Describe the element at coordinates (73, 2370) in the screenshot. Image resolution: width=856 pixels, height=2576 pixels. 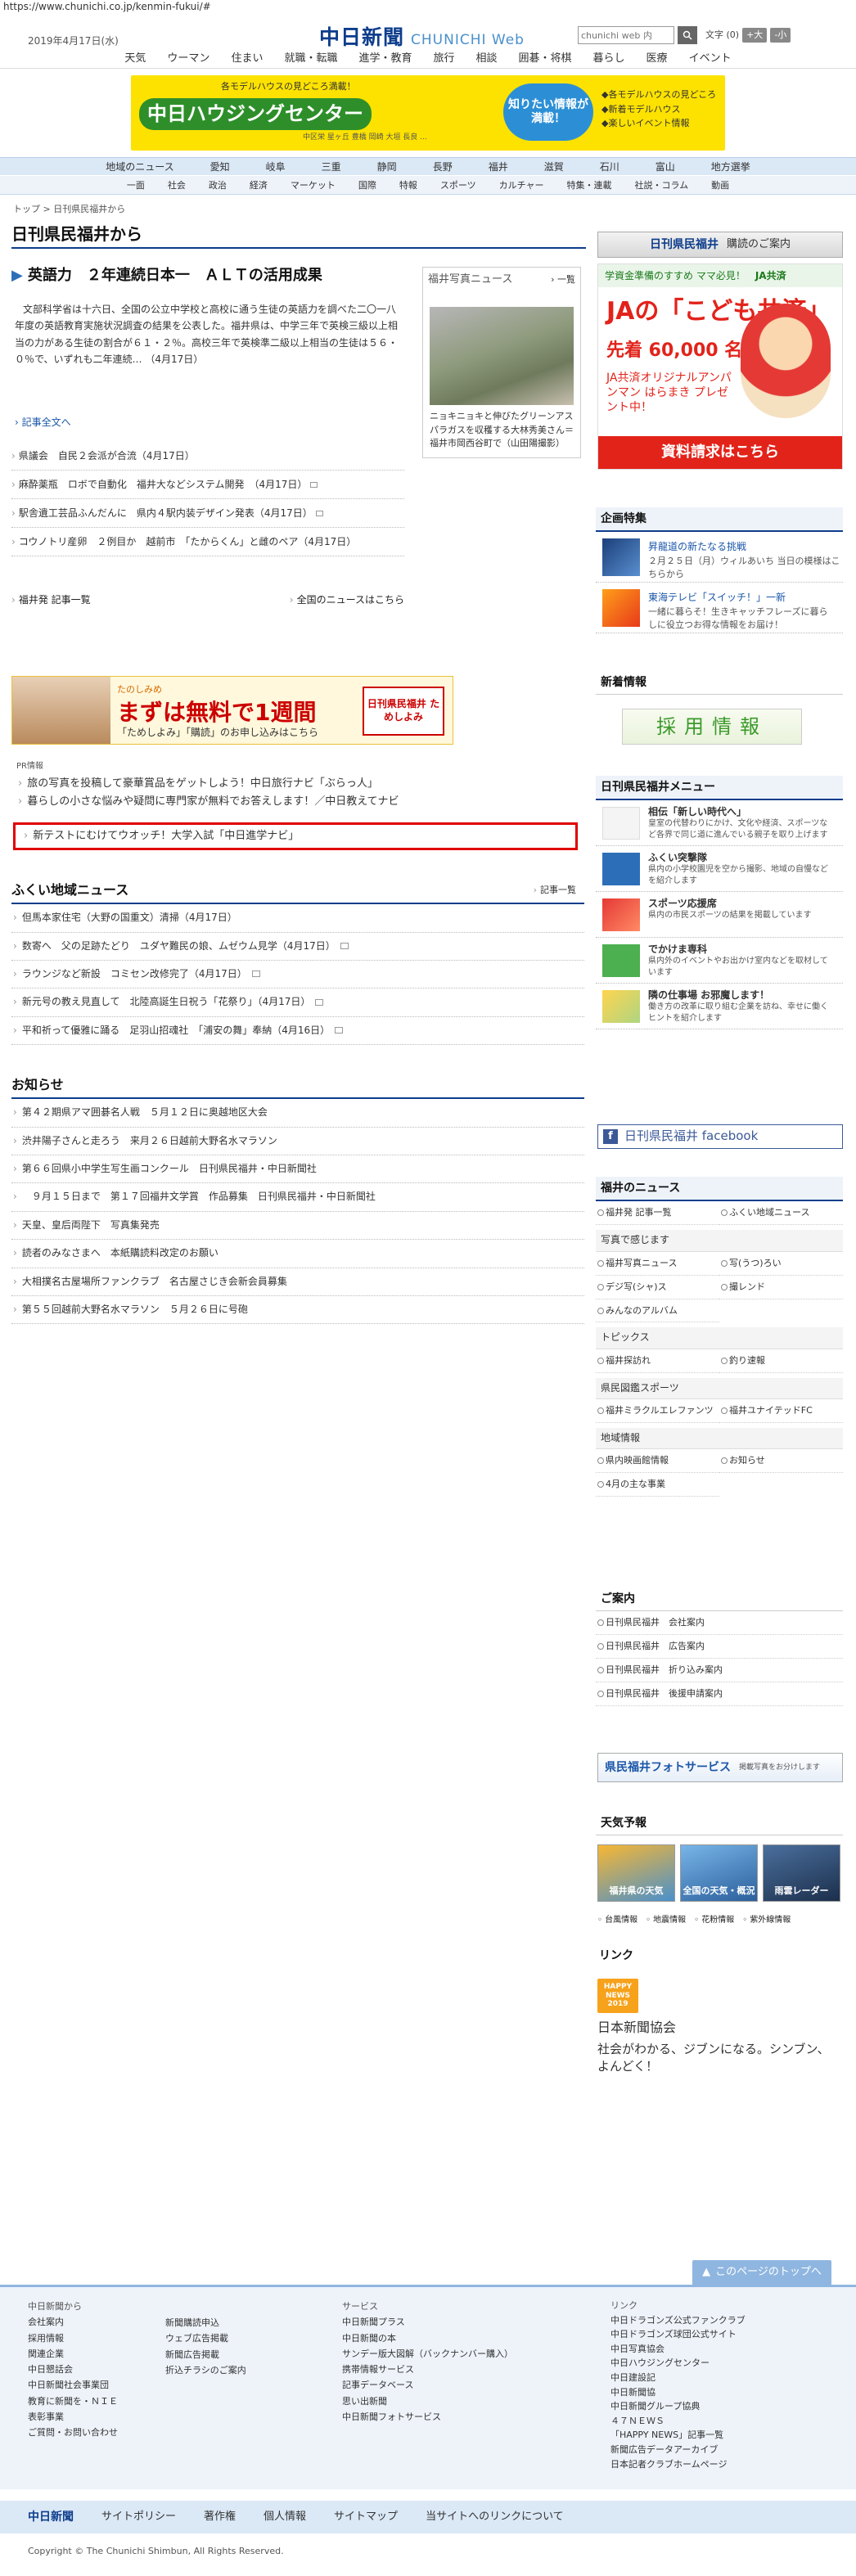
I see `footer-link: 中日懇話会` at that location.